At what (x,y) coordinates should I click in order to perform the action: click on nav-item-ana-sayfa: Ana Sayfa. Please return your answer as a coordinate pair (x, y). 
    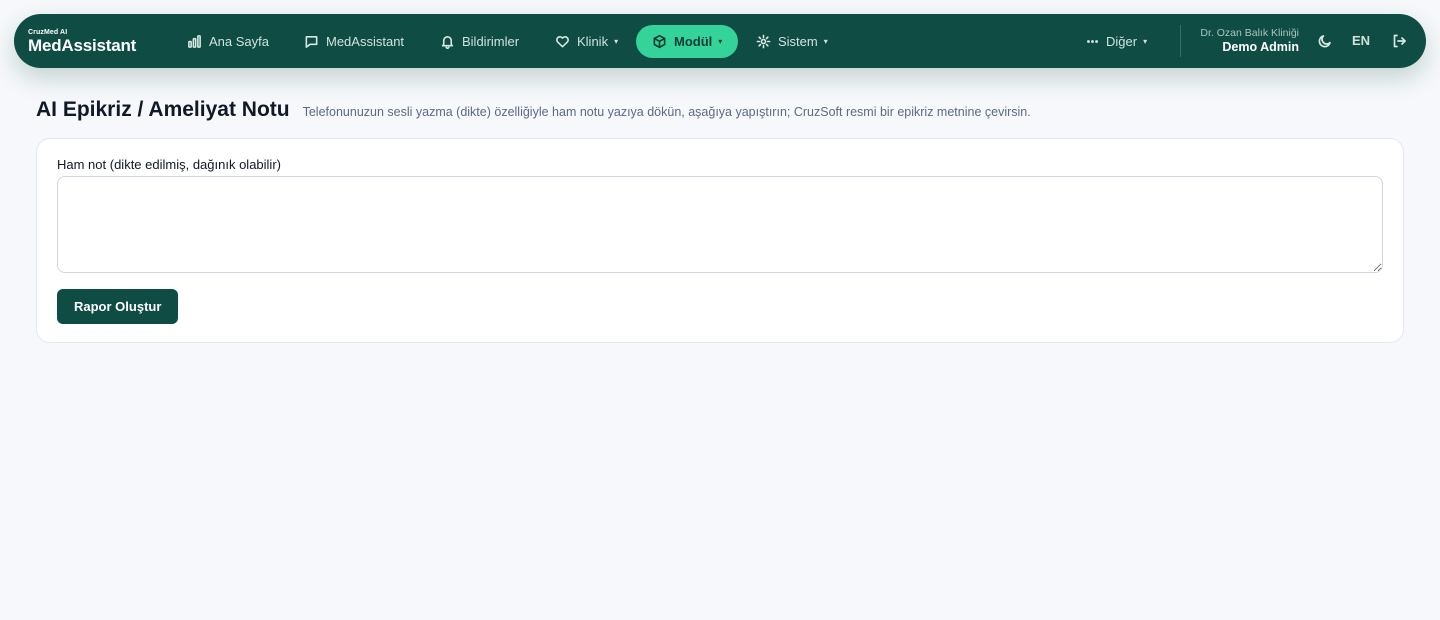
    Looking at the image, I should click on (228, 41).